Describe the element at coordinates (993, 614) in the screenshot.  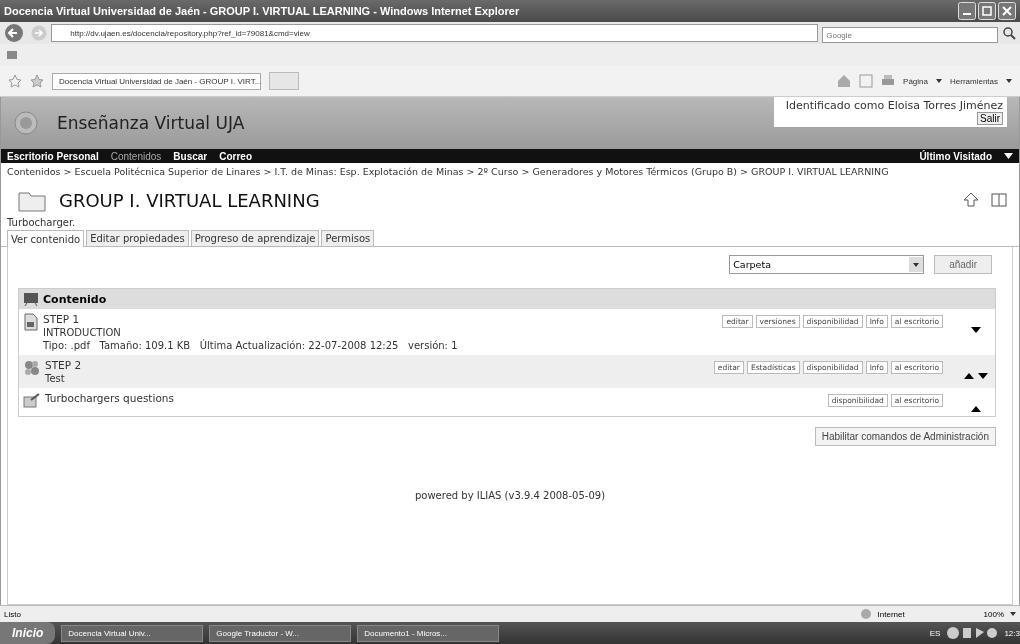
I see `zoom-control: 100%` at that location.